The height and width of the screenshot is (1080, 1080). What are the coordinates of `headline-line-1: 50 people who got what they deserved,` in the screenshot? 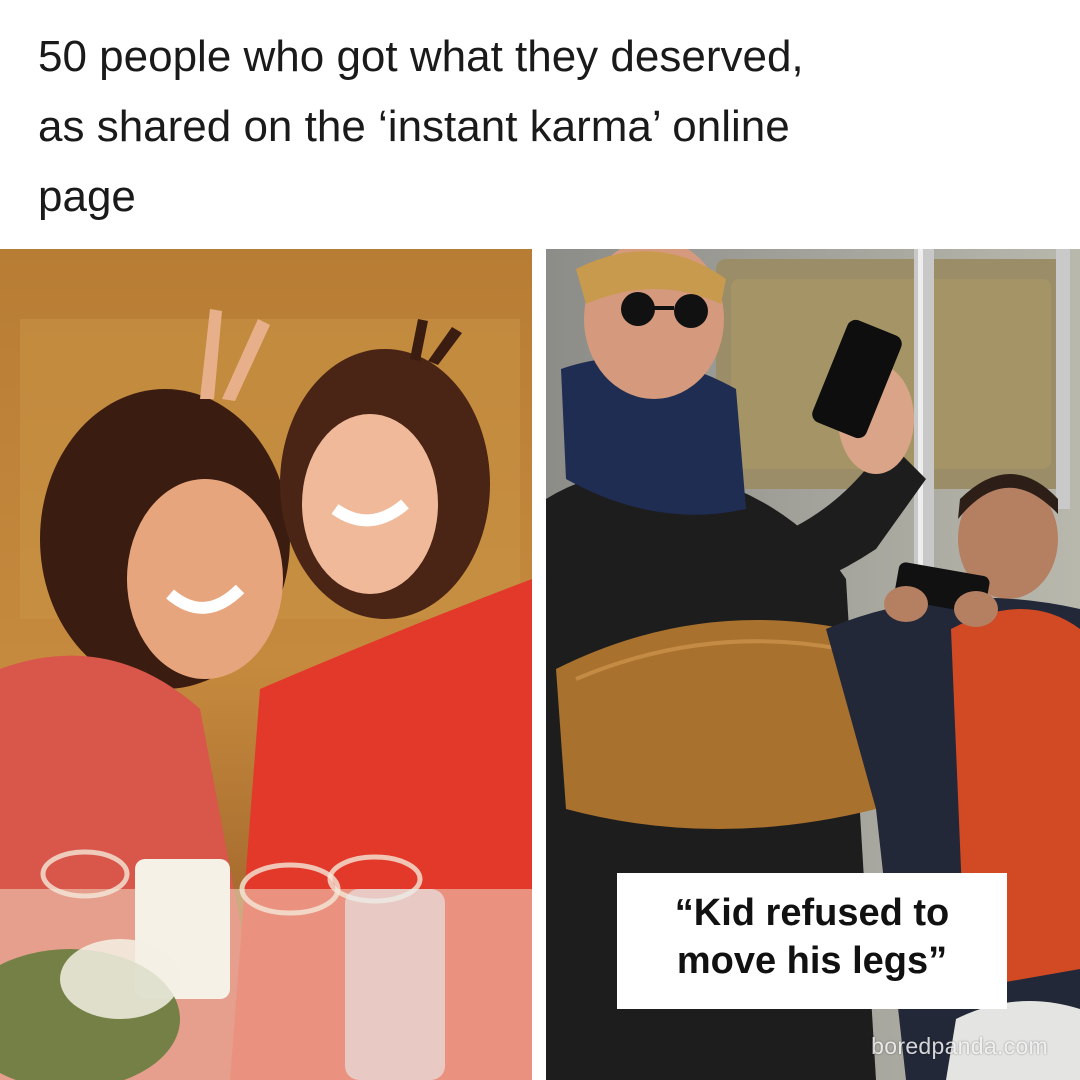 It's located at (421, 56).